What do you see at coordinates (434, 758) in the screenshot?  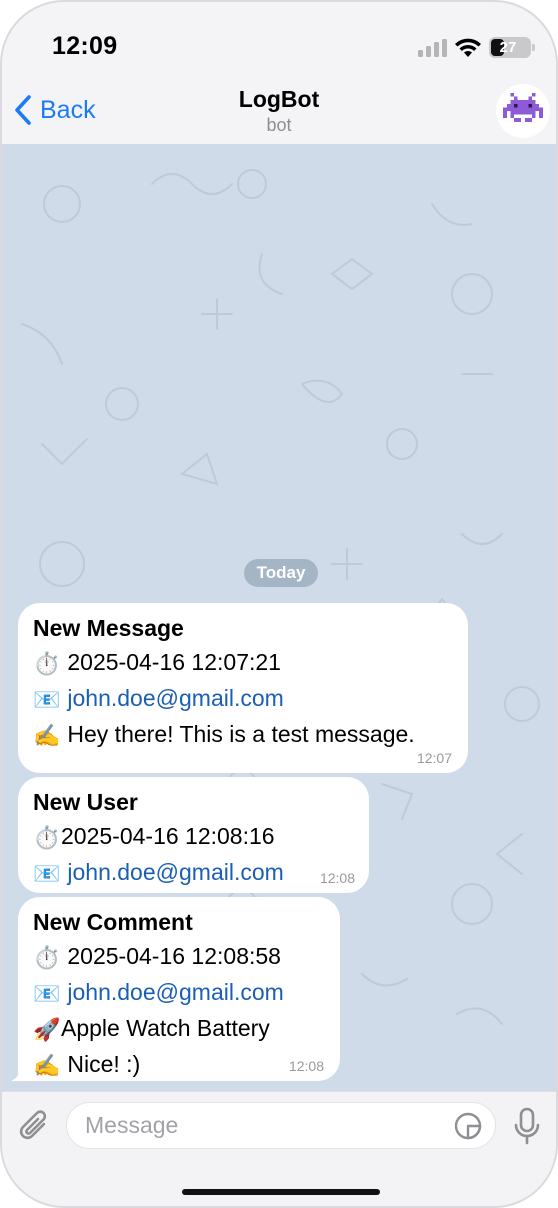 I see `message-time: 12:07` at bounding box center [434, 758].